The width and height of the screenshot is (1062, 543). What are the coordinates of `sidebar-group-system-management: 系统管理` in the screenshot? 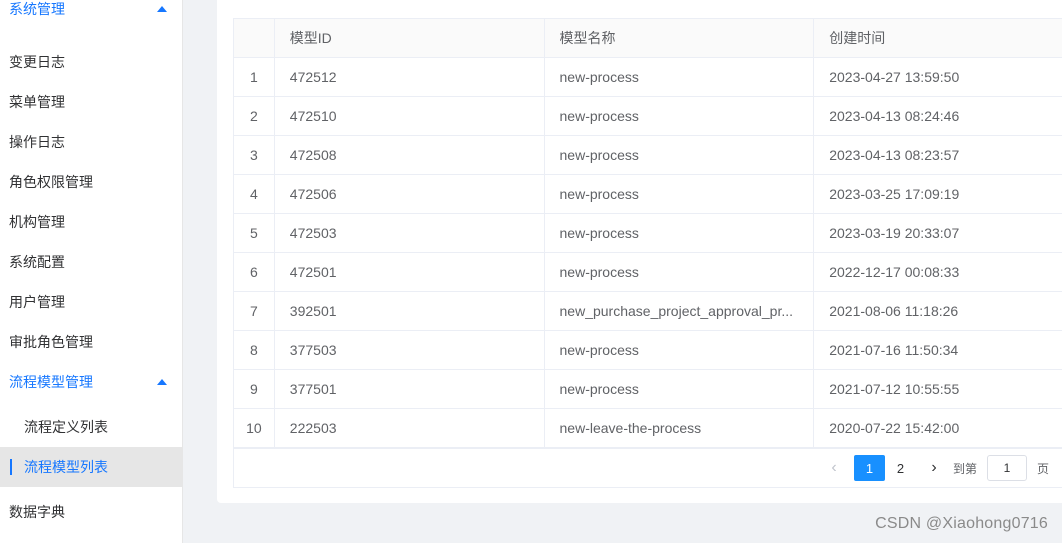 It's located at (91, 14).